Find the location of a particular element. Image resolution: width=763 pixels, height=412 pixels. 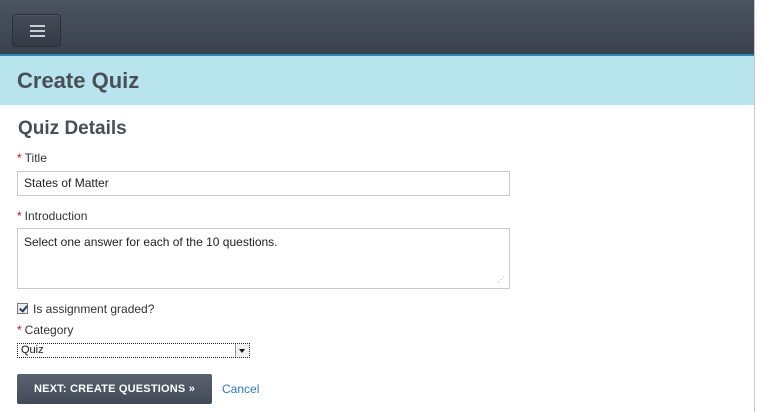

title-input: States of Matter is located at coordinates (263, 183).